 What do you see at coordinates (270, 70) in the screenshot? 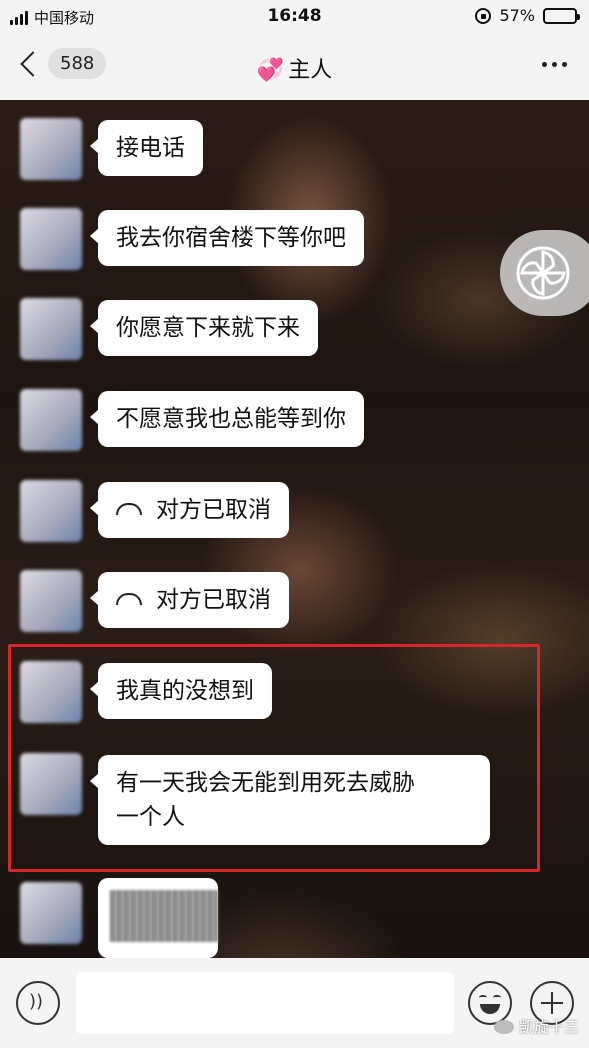
I see `sparkling-hearts-icon: 💞` at bounding box center [270, 70].